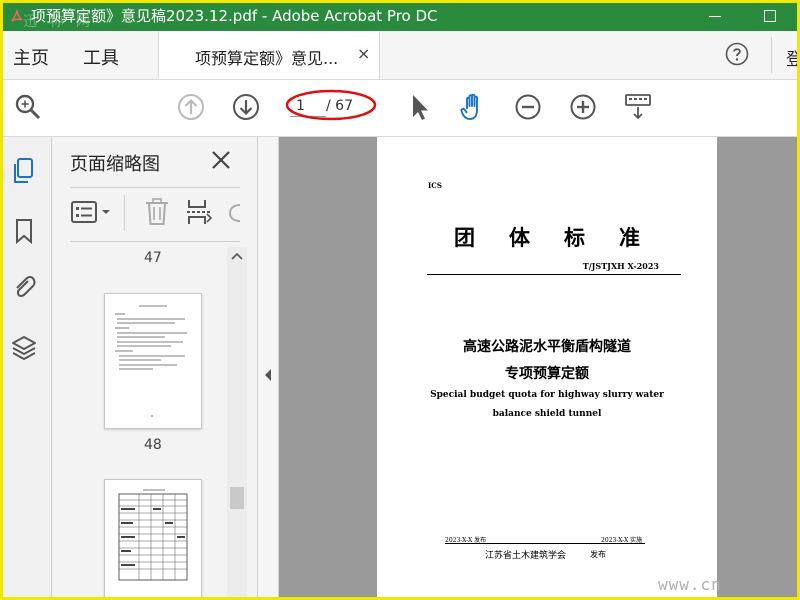 The image size is (800, 600). I want to click on left-navigation-rail, so click(27, 367).